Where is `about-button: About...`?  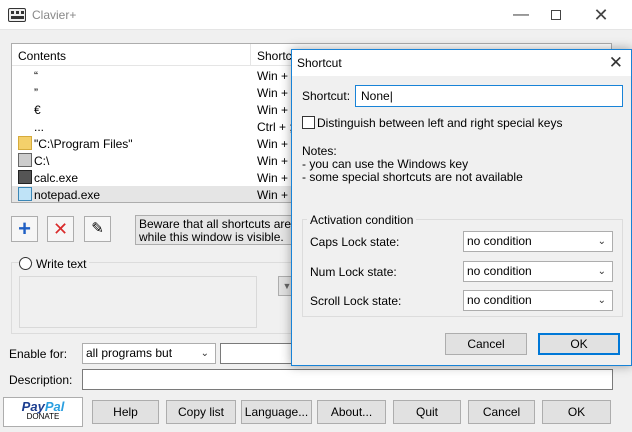
about-button: About... is located at coordinates (351, 412).